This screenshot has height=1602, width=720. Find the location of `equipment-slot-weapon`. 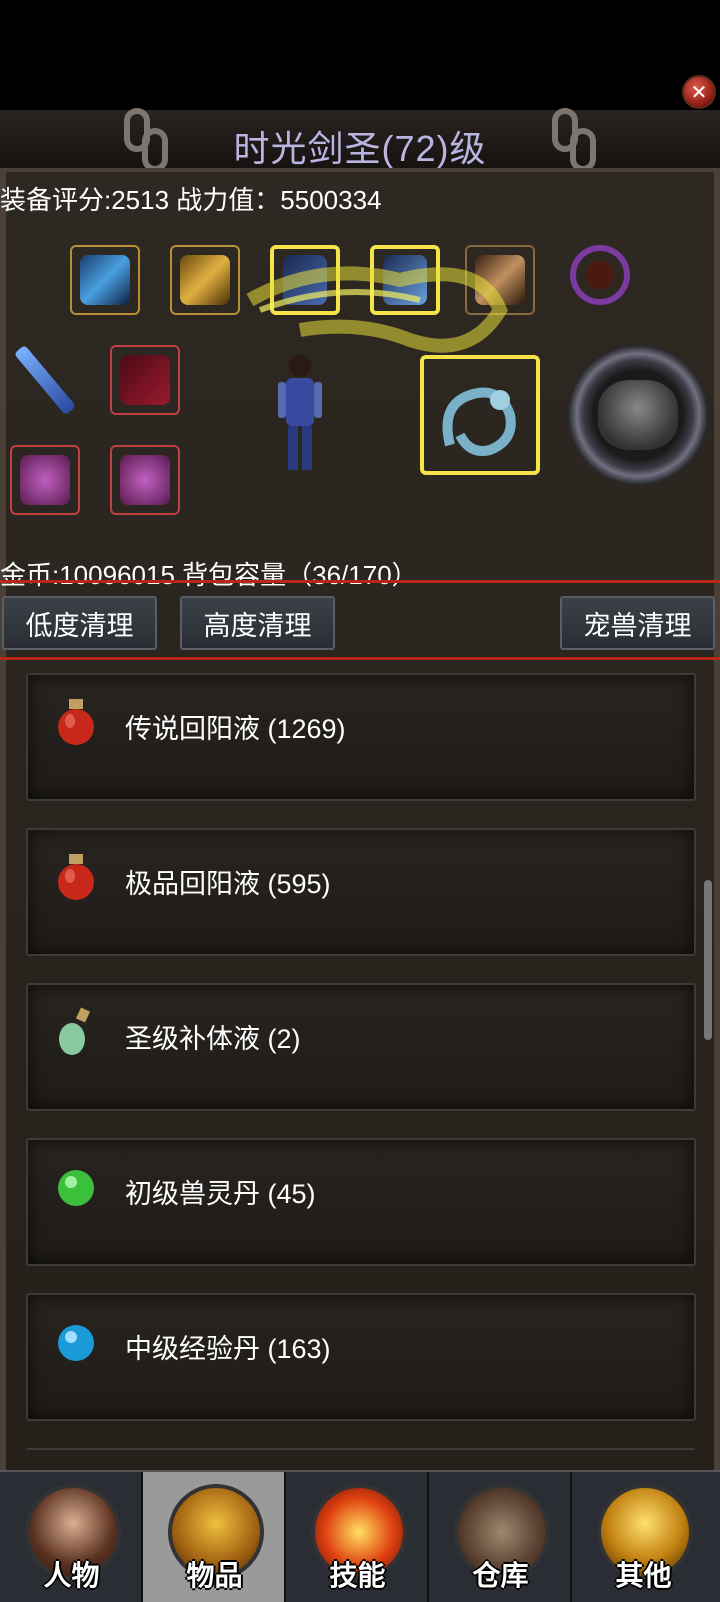

equipment-slot-weapon is located at coordinates (45, 380).